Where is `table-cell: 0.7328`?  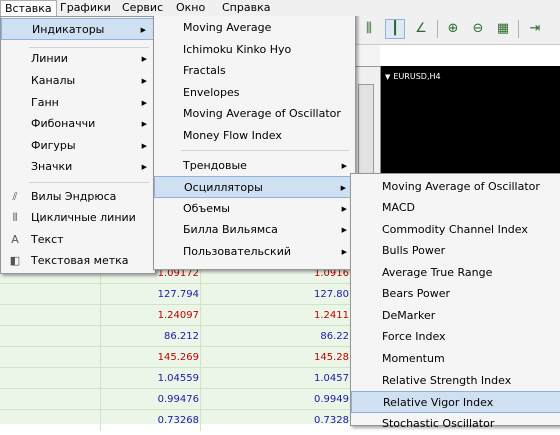
table-cell: 0.7328 is located at coordinates (274, 420).